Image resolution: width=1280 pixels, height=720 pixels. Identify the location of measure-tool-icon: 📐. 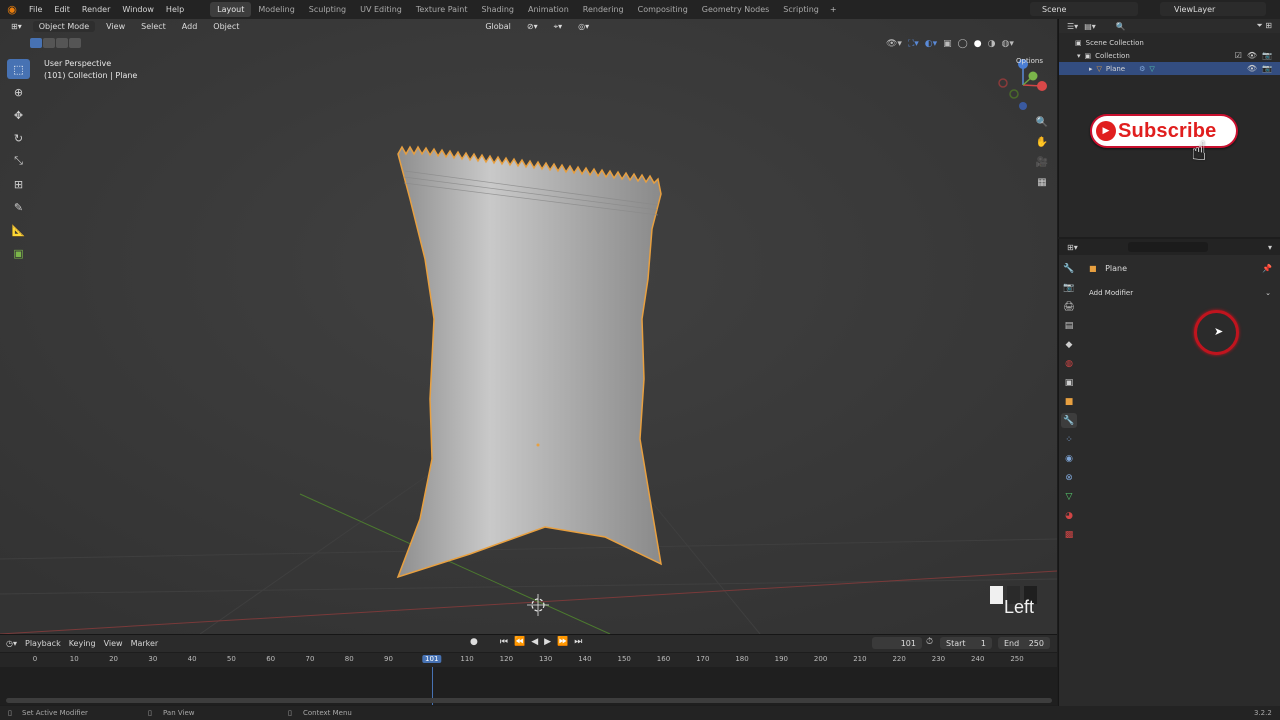
(18, 230).